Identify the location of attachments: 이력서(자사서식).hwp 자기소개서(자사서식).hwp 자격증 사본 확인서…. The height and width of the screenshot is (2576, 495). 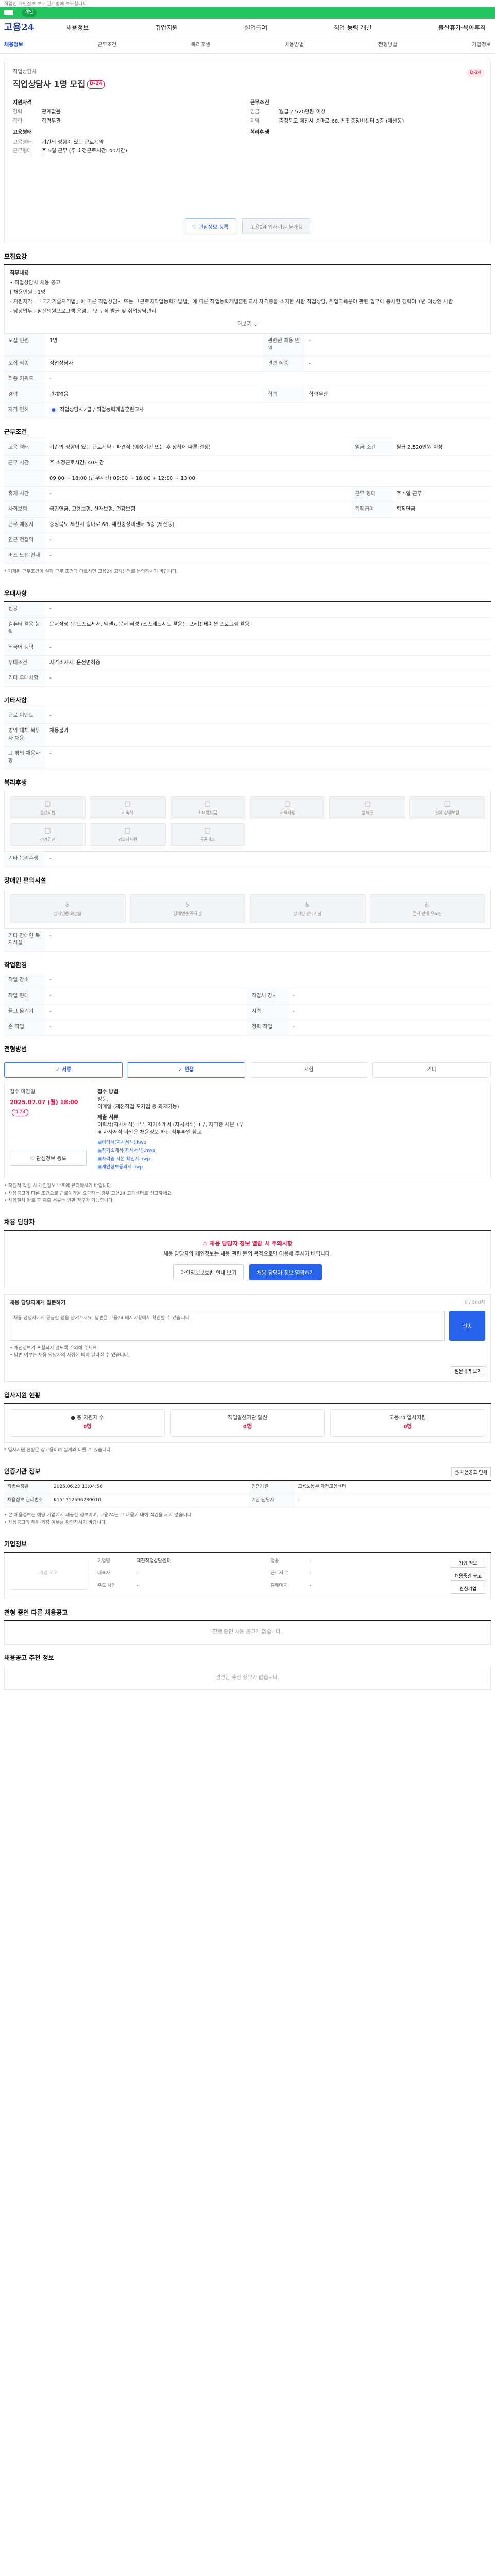
(291, 1155).